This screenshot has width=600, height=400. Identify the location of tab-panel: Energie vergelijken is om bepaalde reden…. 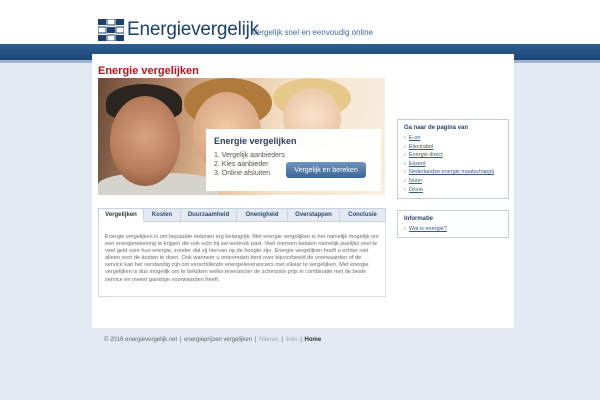
(242, 259).